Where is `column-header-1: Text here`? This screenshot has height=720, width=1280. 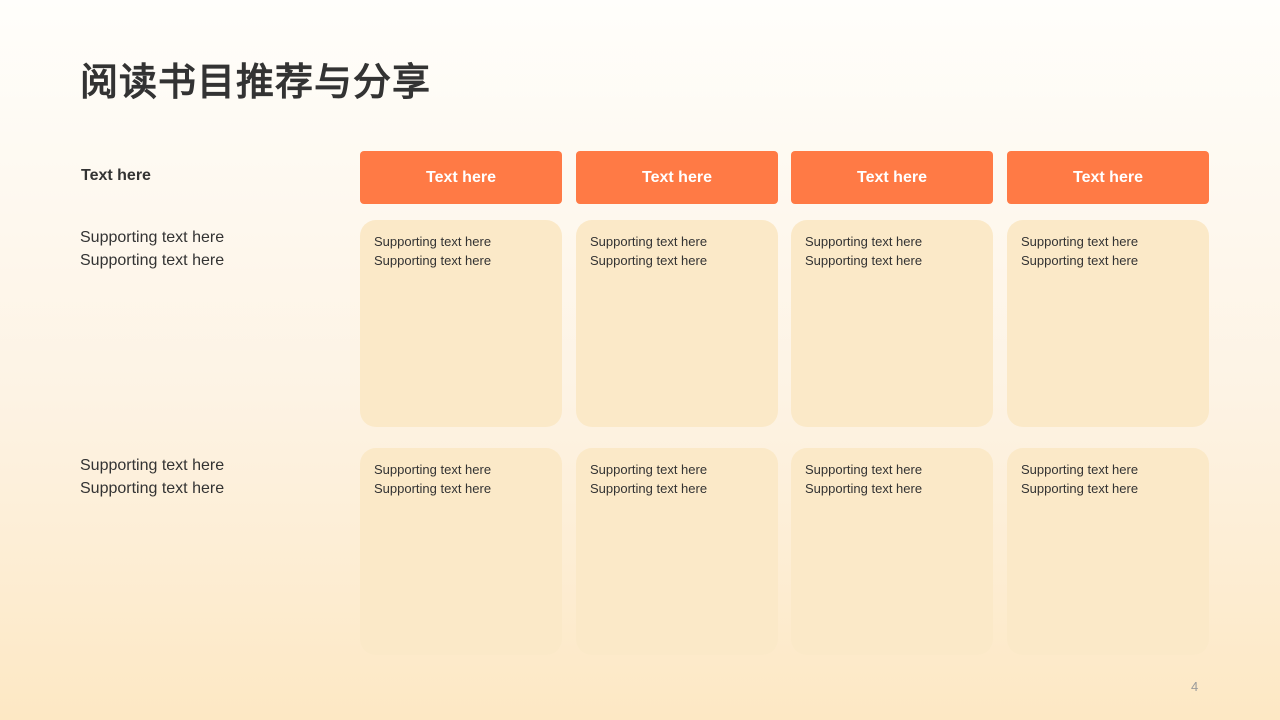
column-header-1: Text here is located at coordinates (461, 177).